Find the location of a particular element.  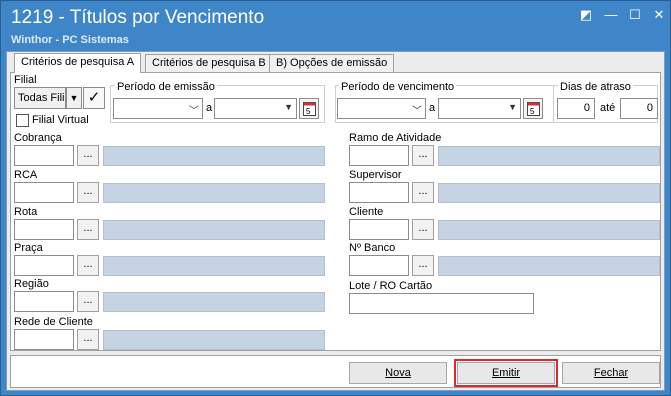

cliente-description-field is located at coordinates (549, 230).